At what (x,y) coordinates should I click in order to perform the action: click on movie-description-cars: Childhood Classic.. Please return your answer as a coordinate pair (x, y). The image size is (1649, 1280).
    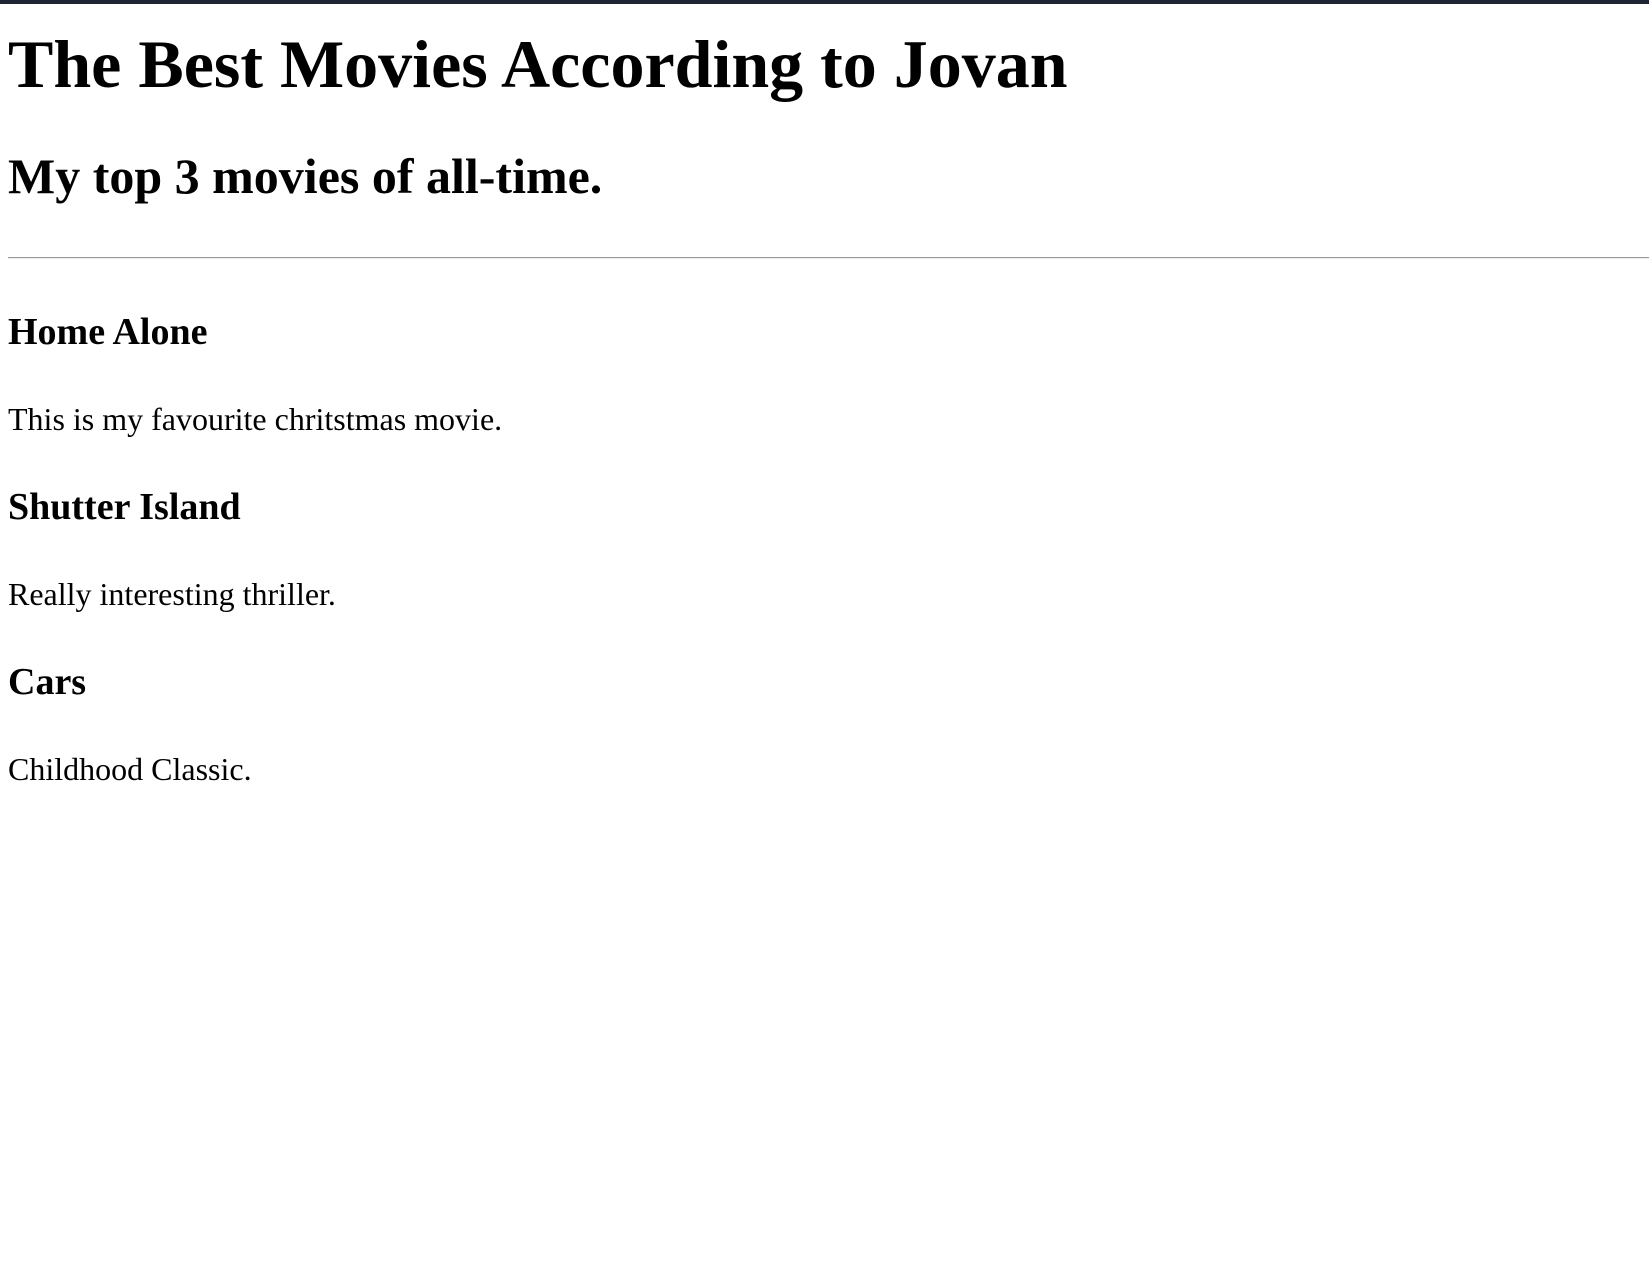
    Looking at the image, I should click on (130, 769).